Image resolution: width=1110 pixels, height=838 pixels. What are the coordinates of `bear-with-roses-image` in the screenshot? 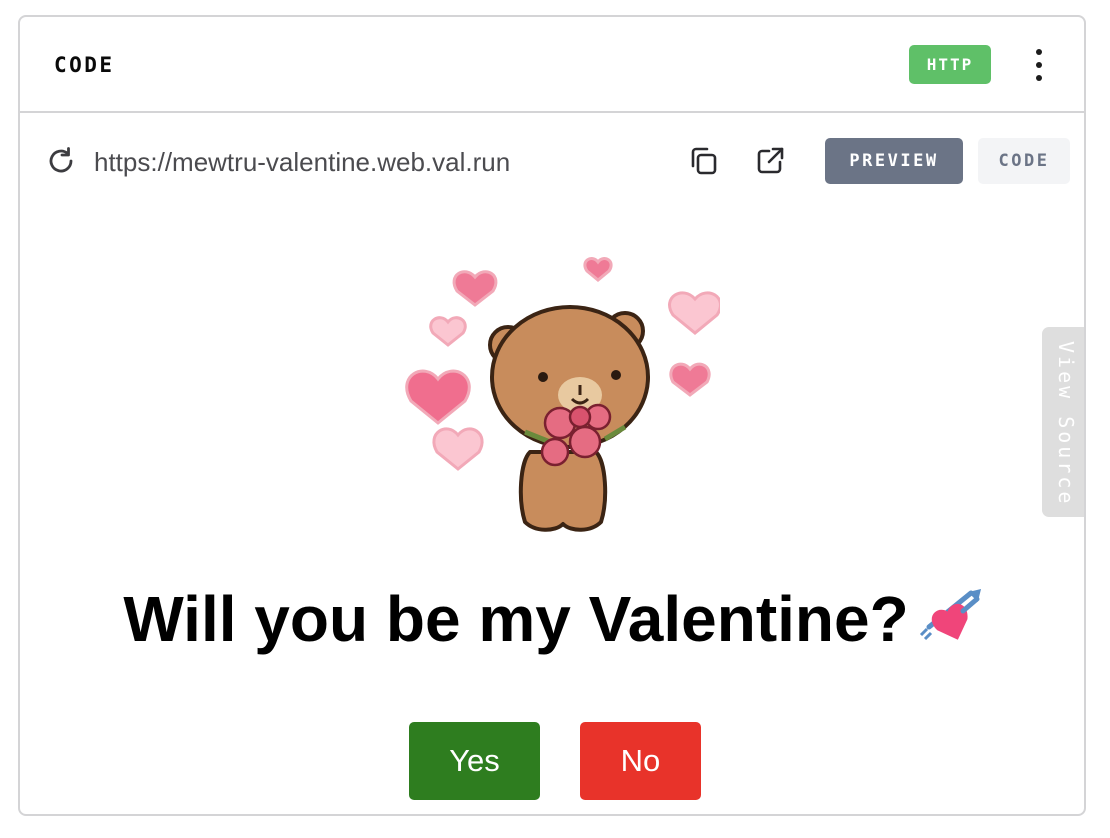 It's located at (562, 394).